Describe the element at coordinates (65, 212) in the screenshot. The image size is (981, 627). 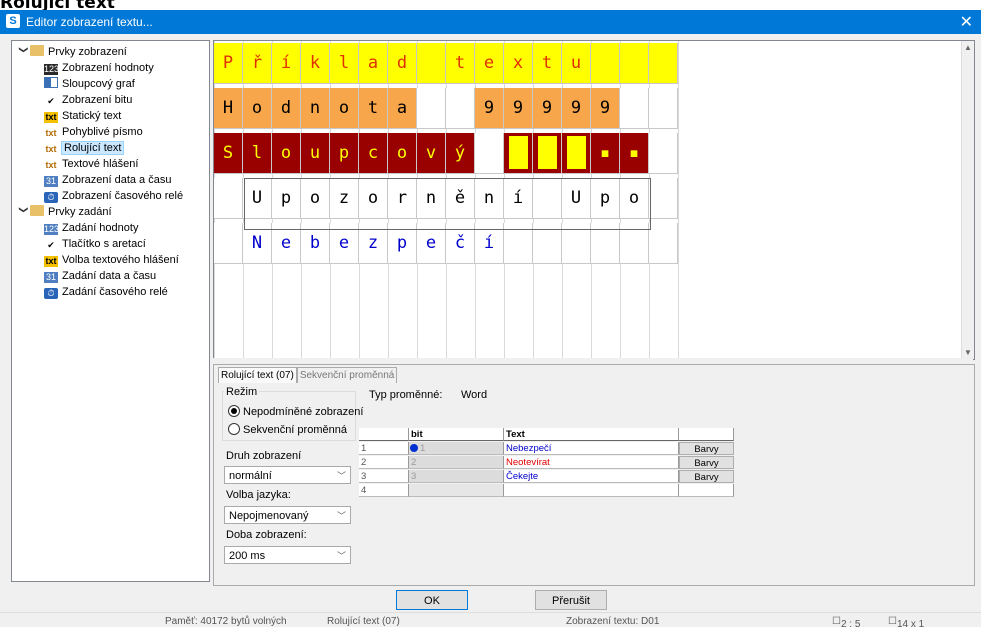
I see `tree-group: ❯ Prvky zadání` at that location.